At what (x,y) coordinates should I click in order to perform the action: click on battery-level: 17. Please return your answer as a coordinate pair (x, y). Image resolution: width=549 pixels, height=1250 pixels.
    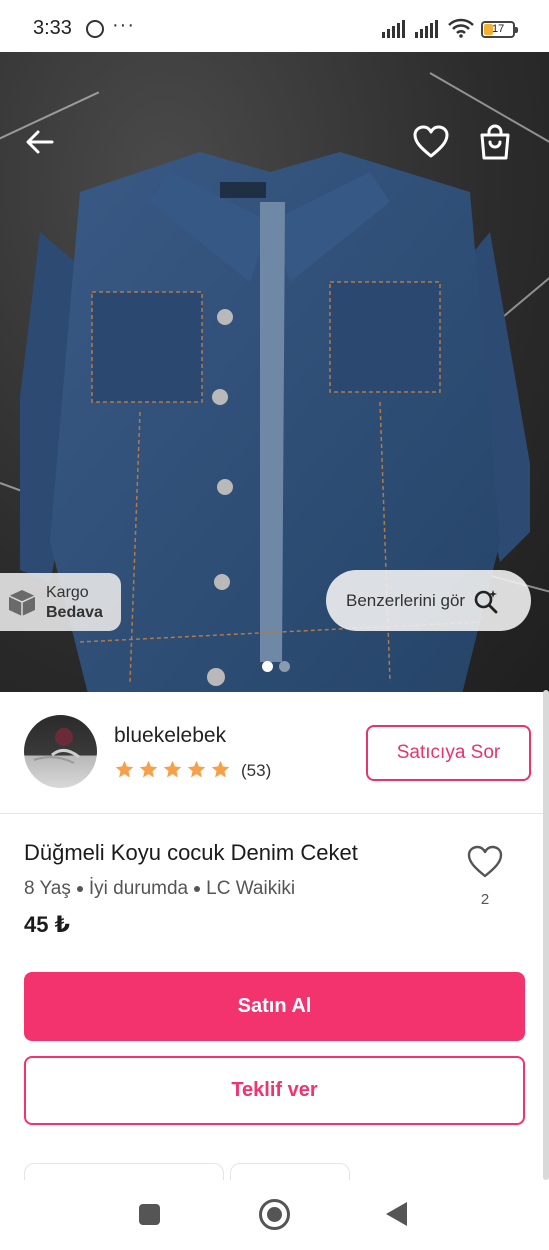
    Looking at the image, I should click on (498, 29).